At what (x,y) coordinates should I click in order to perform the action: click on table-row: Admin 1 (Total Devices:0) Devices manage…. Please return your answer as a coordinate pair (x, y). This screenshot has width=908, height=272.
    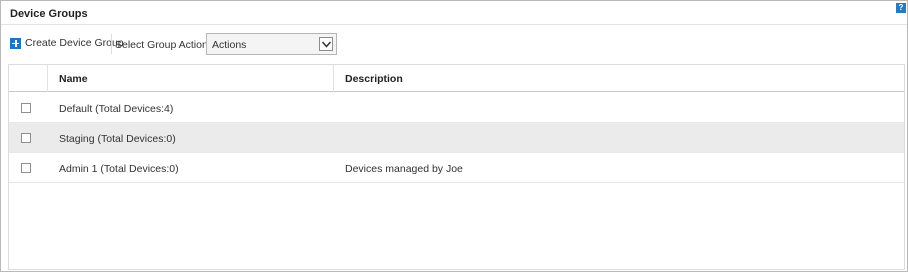
    Looking at the image, I should click on (456, 168).